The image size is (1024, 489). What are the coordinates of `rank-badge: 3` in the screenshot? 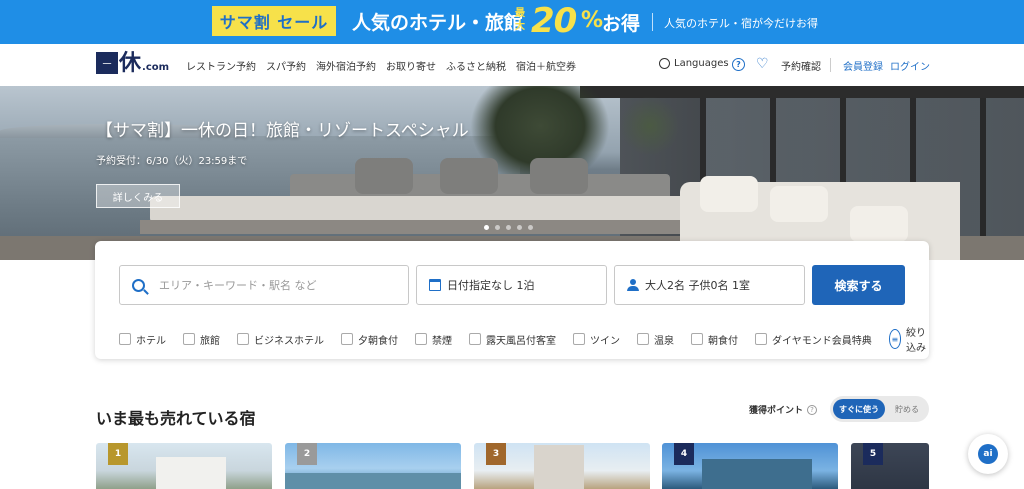 It's located at (496, 454).